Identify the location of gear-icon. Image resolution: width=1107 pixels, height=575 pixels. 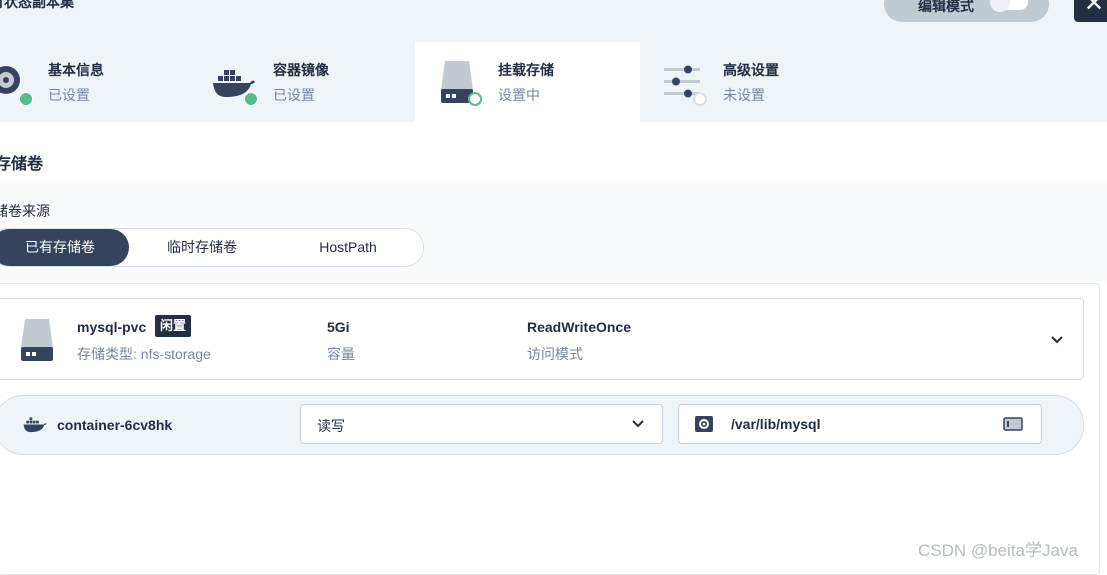
(704, 424).